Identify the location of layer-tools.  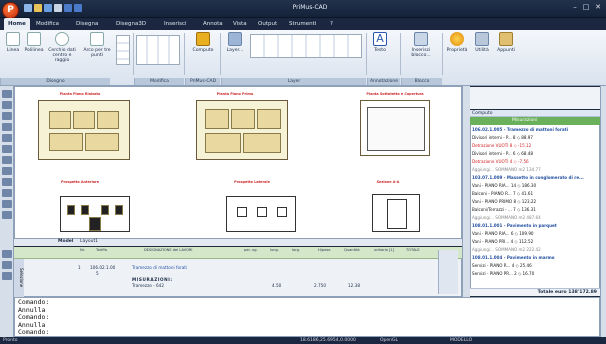
(306, 46).